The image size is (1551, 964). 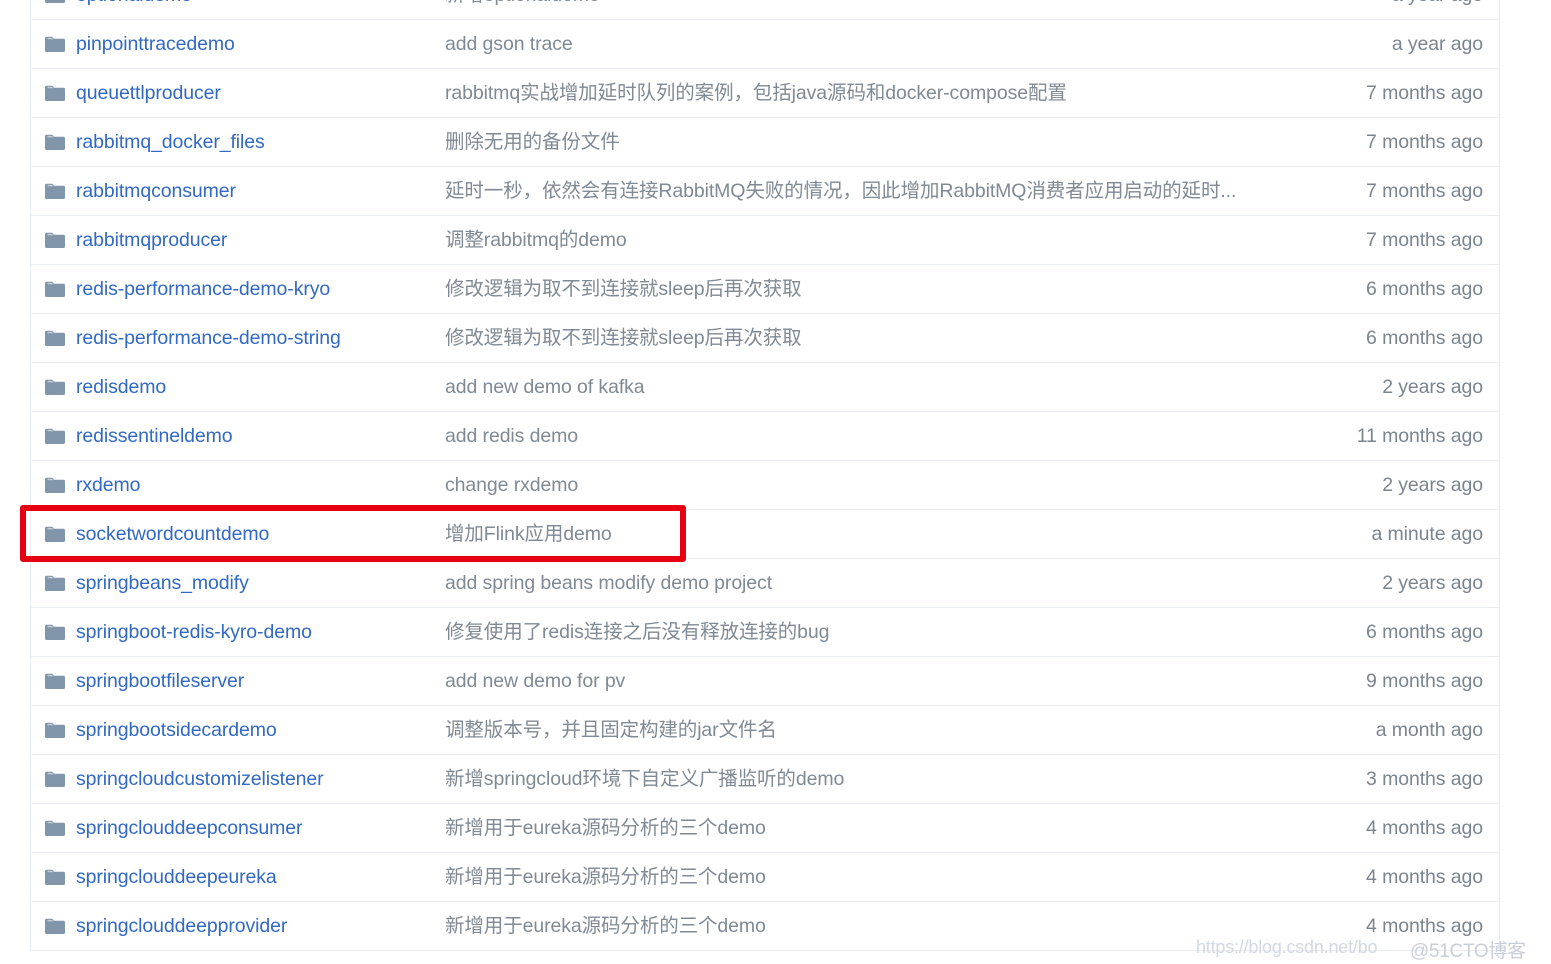 I want to click on file-name-link: optionaldemo, so click(x=134, y=3).